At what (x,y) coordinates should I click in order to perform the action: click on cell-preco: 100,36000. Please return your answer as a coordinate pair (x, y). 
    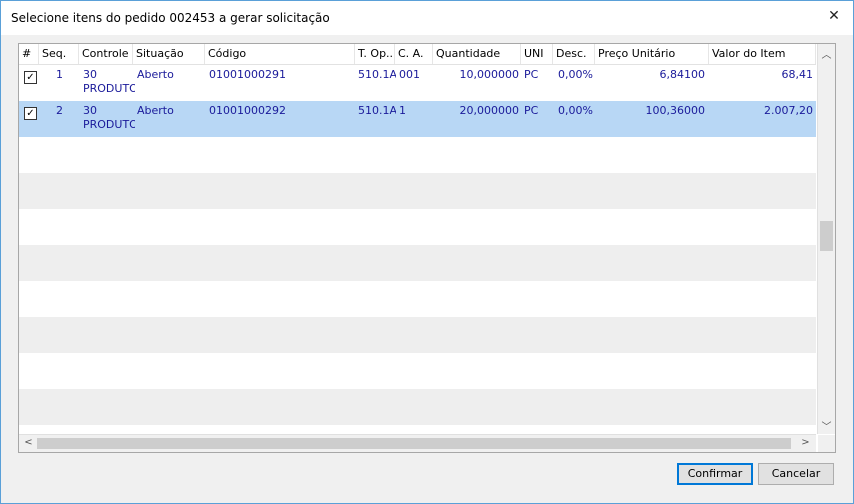
    Looking at the image, I should click on (675, 110).